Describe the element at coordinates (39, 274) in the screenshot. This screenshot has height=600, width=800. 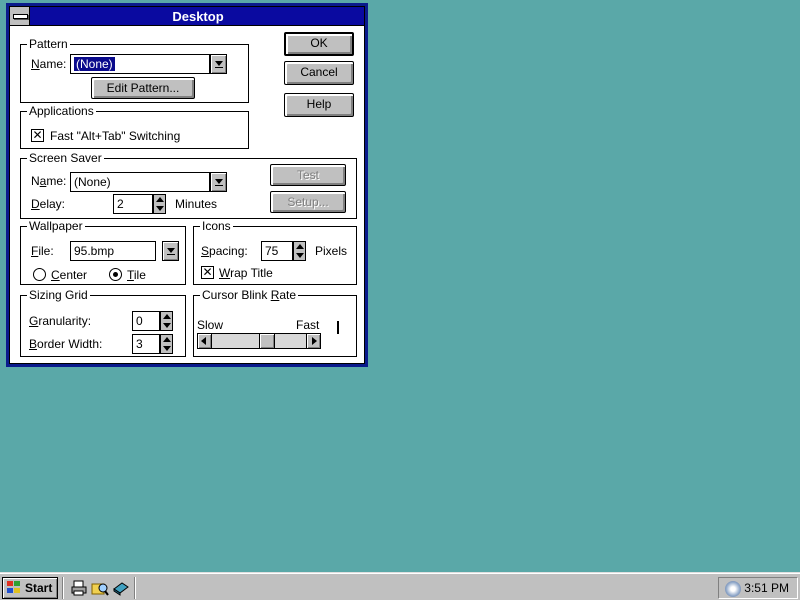
I see `center-radio` at that location.